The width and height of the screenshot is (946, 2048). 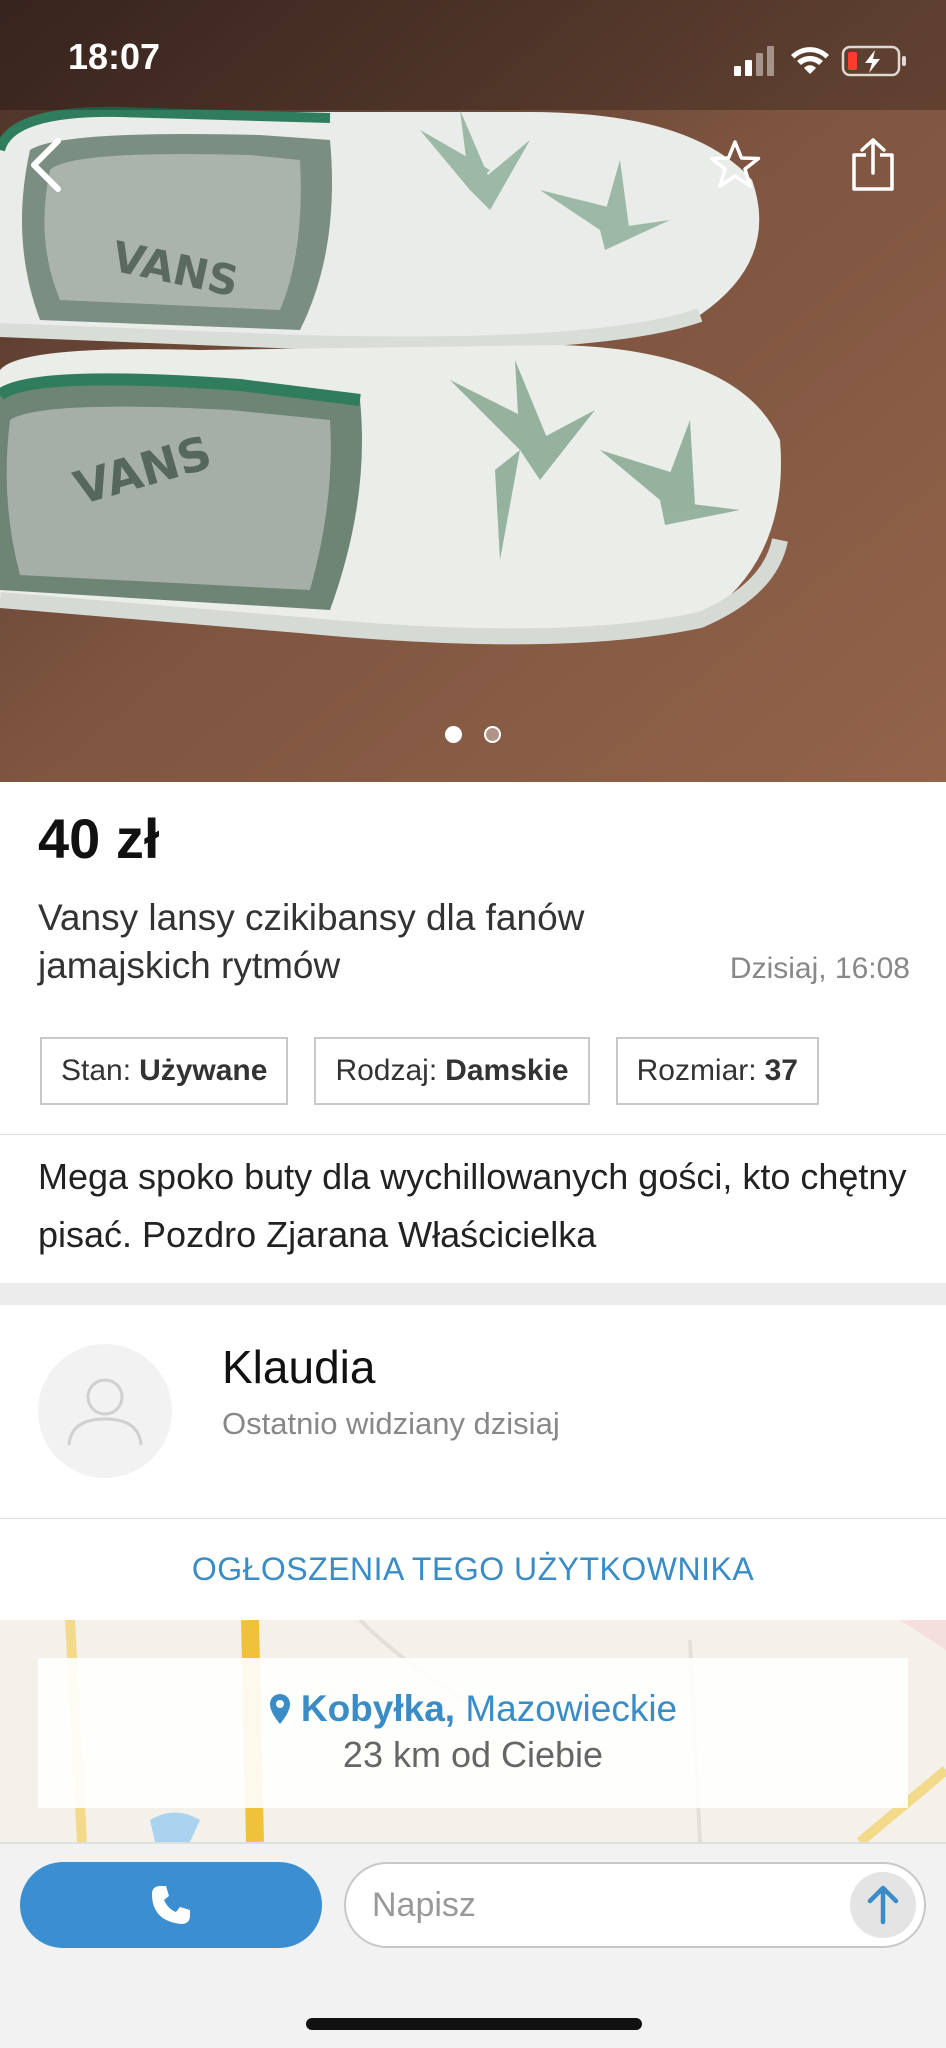 What do you see at coordinates (810, 60) in the screenshot?
I see `wifi-icon` at bounding box center [810, 60].